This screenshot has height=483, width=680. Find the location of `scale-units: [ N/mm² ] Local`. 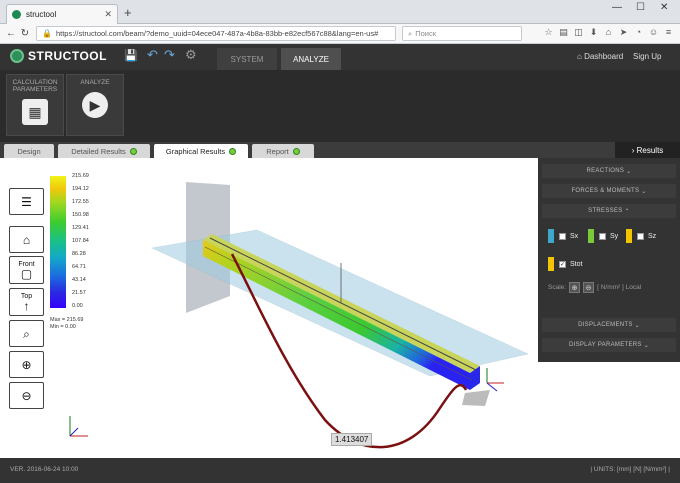

scale-units: [ N/mm² ] Local is located at coordinates (619, 287).